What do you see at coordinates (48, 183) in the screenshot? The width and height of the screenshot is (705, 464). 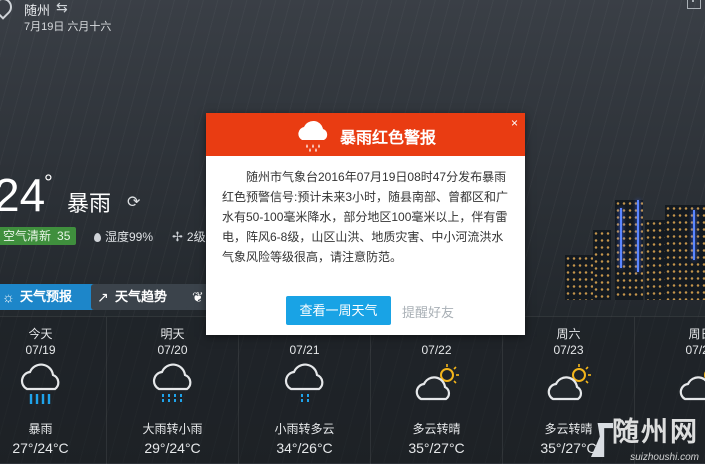 I see `degree-symbol: °` at bounding box center [48, 183].